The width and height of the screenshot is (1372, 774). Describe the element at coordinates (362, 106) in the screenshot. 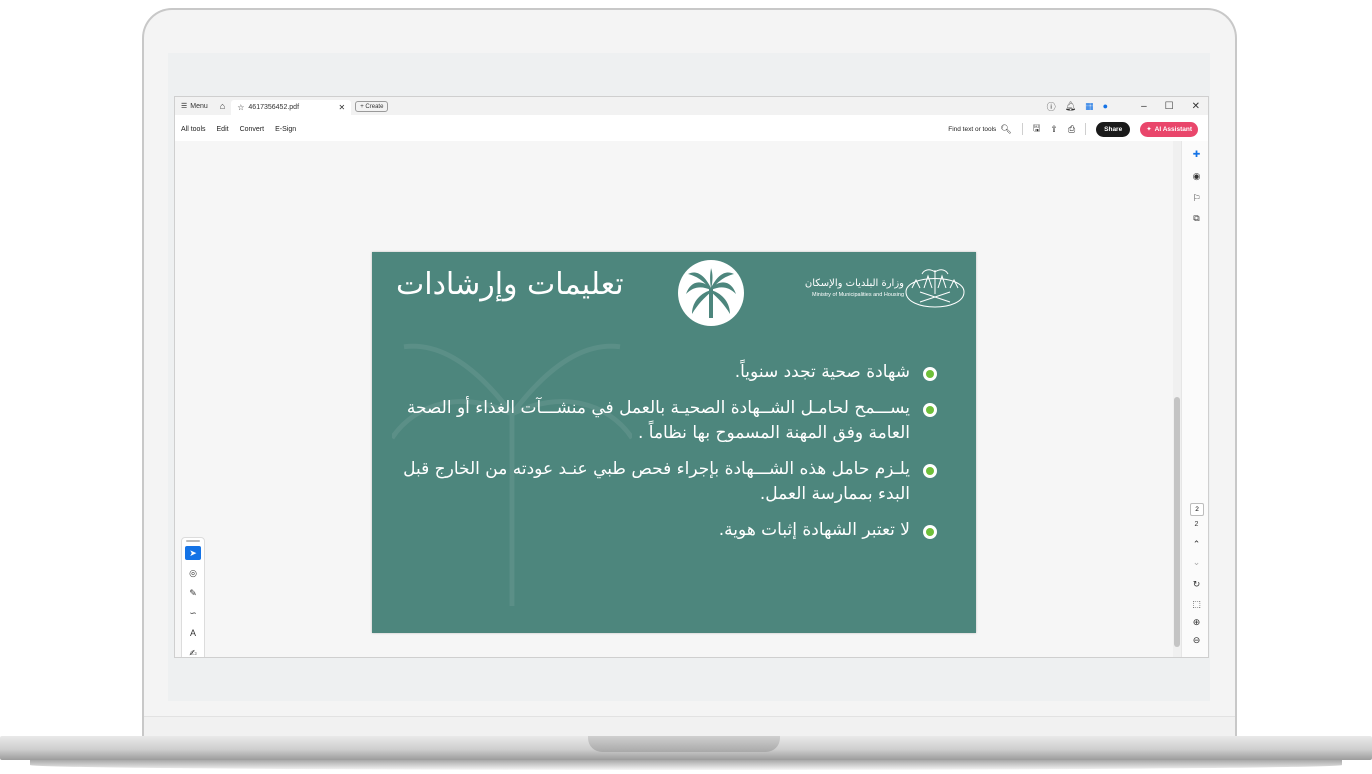

I see `plus-icon: +` at that location.